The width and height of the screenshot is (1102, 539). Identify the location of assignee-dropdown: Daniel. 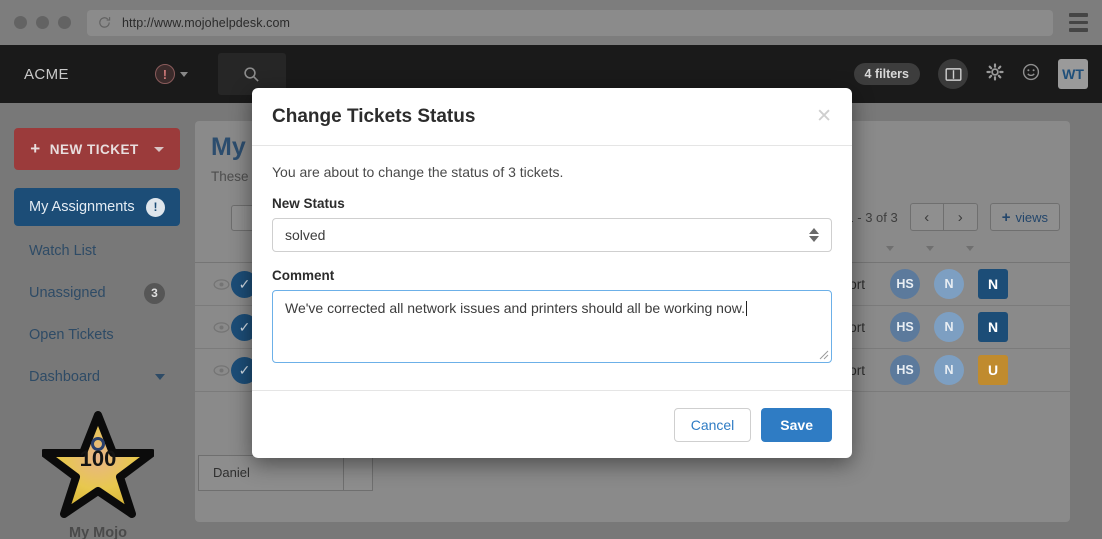
(285, 473).